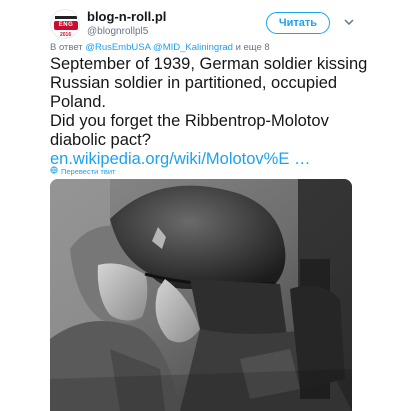  What do you see at coordinates (66, 47) in the screenshot?
I see `reply-prefix: В ответ` at bounding box center [66, 47].